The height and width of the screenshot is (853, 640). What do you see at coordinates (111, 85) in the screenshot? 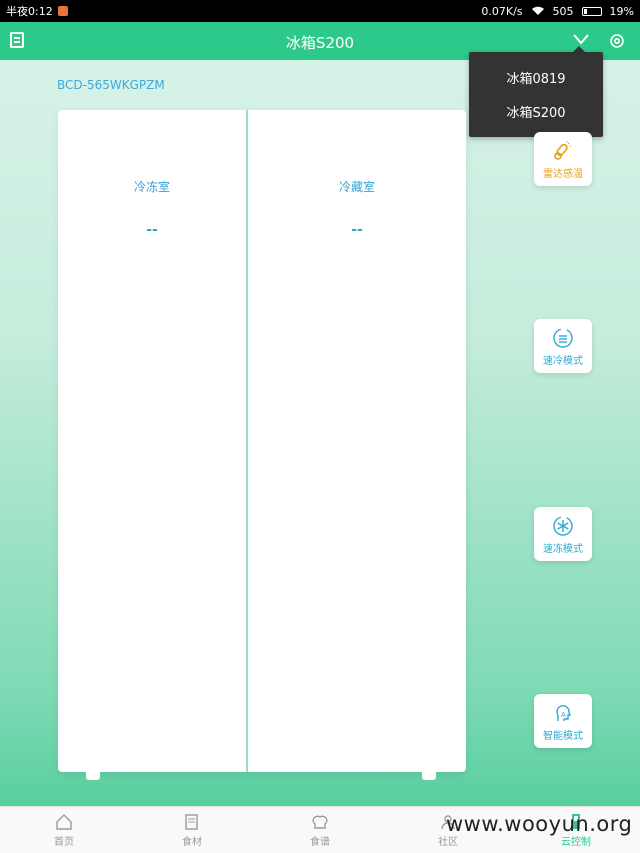
I see `model-number: BCD-565WKGPZM` at bounding box center [111, 85].